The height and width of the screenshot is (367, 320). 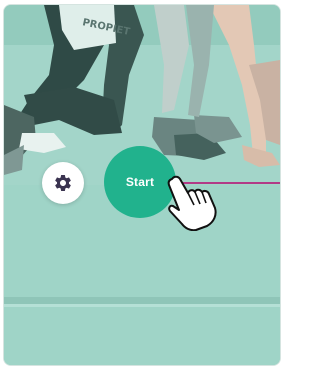 I want to click on settings-button, so click(x=63, y=183).